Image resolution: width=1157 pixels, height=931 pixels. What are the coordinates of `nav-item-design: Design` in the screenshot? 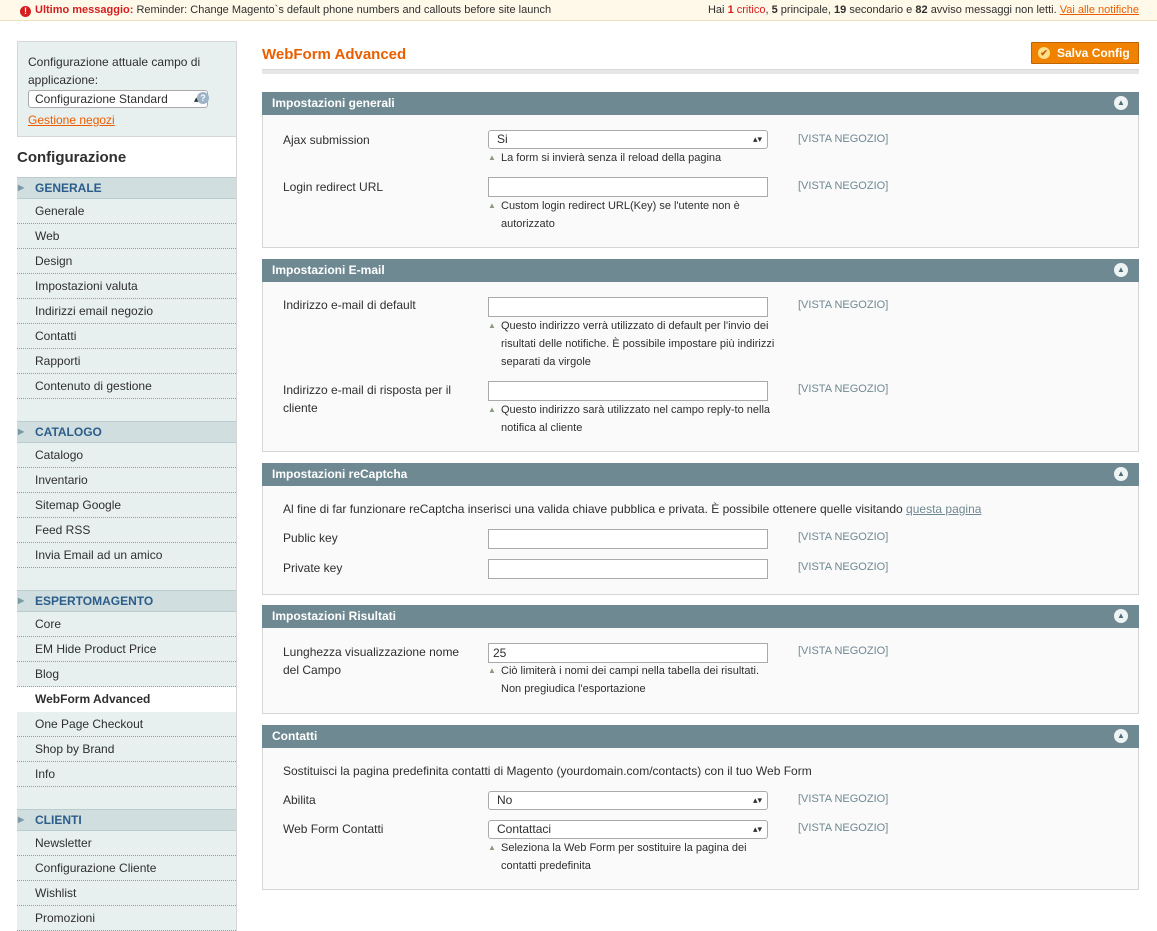 It's located at (126, 261).